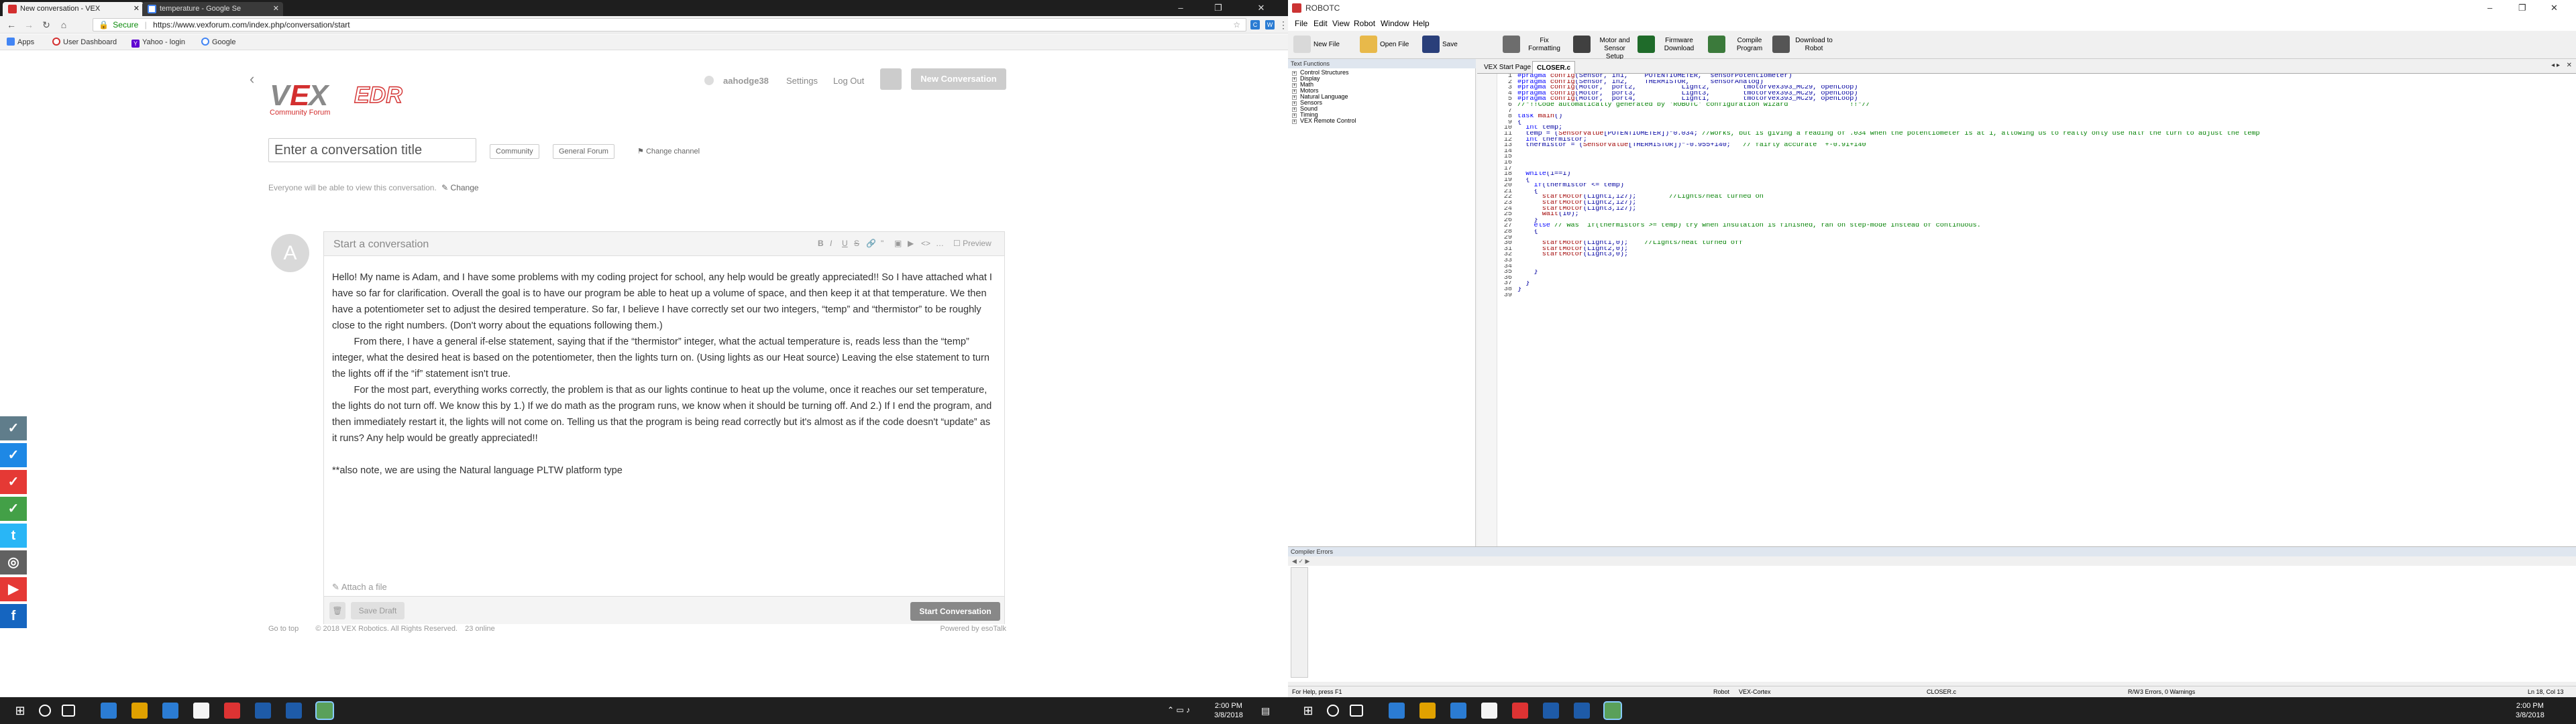  What do you see at coordinates (1669, 45) in the screenshot?
I see `firmware-download-button: Firmware Download` at bounding box center [1669, 45].